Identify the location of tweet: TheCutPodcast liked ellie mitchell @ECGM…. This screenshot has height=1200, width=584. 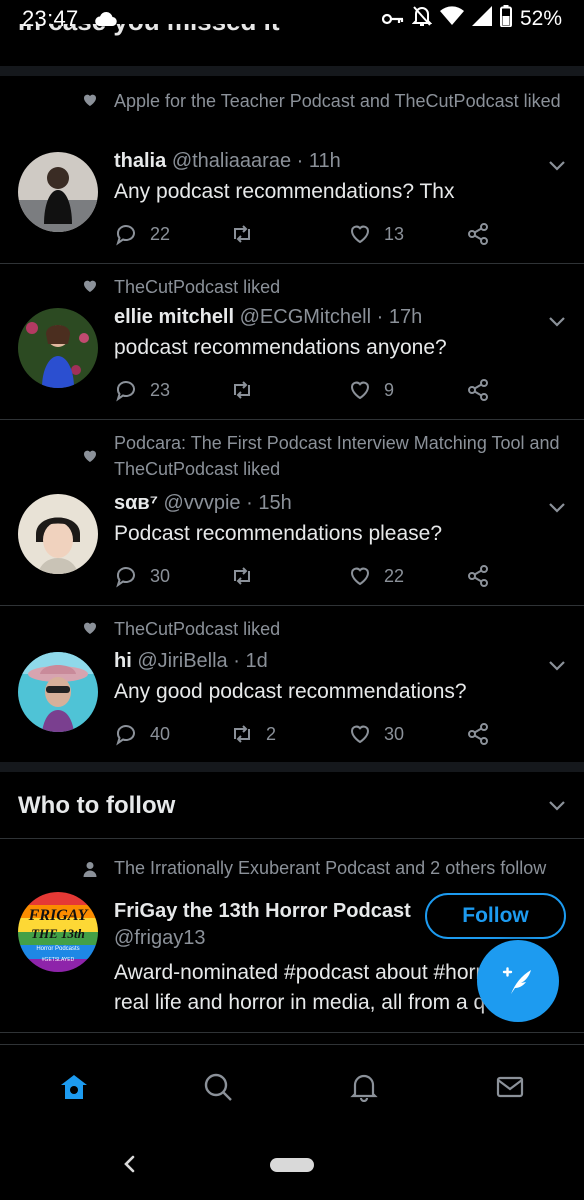
(292, 342).